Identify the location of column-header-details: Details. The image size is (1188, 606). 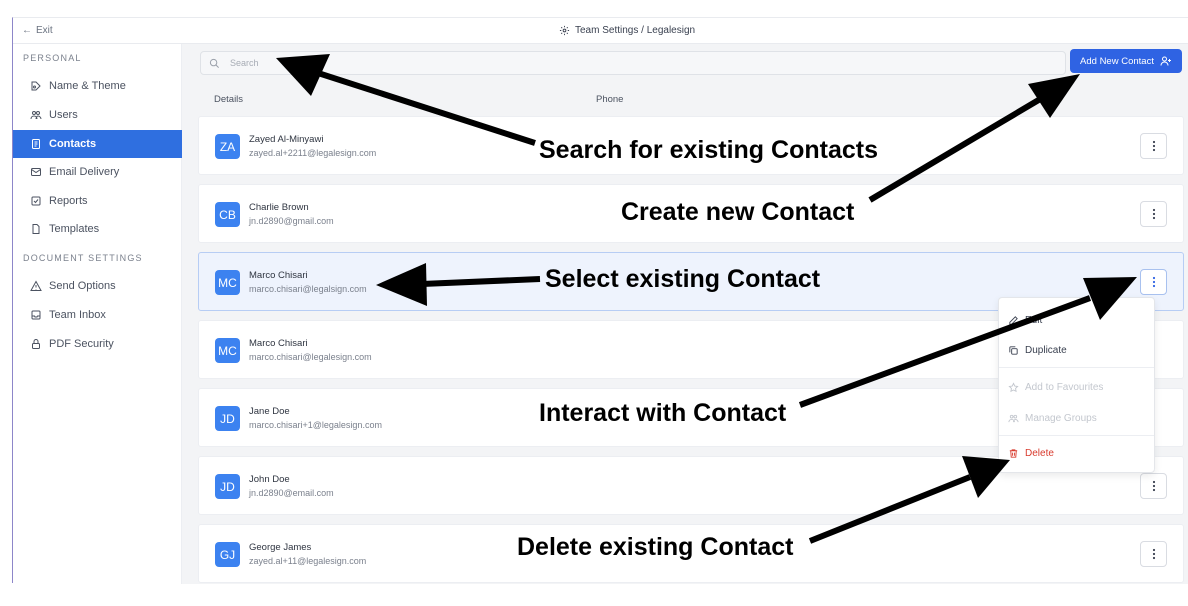
(229, 99).